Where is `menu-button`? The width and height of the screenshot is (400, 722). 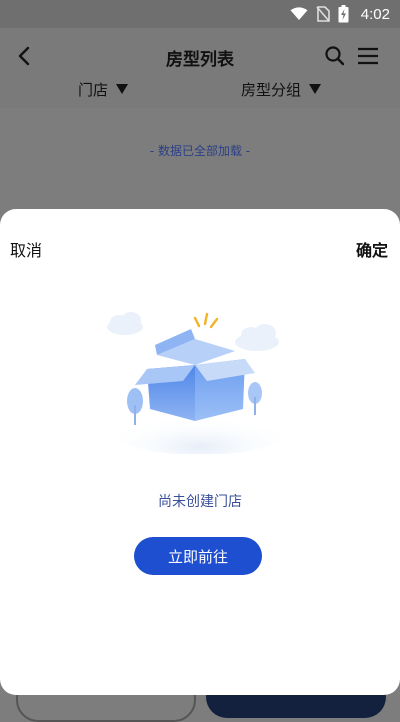 menu-button is located at coordinates (368, 56).